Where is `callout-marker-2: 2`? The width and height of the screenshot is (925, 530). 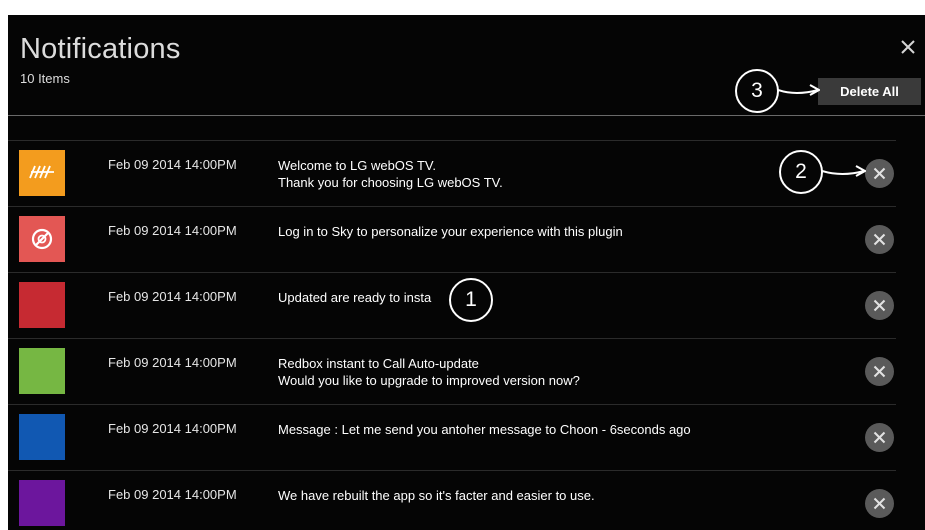
callout-marker-2: 2 is located at coordinates (801, 172).